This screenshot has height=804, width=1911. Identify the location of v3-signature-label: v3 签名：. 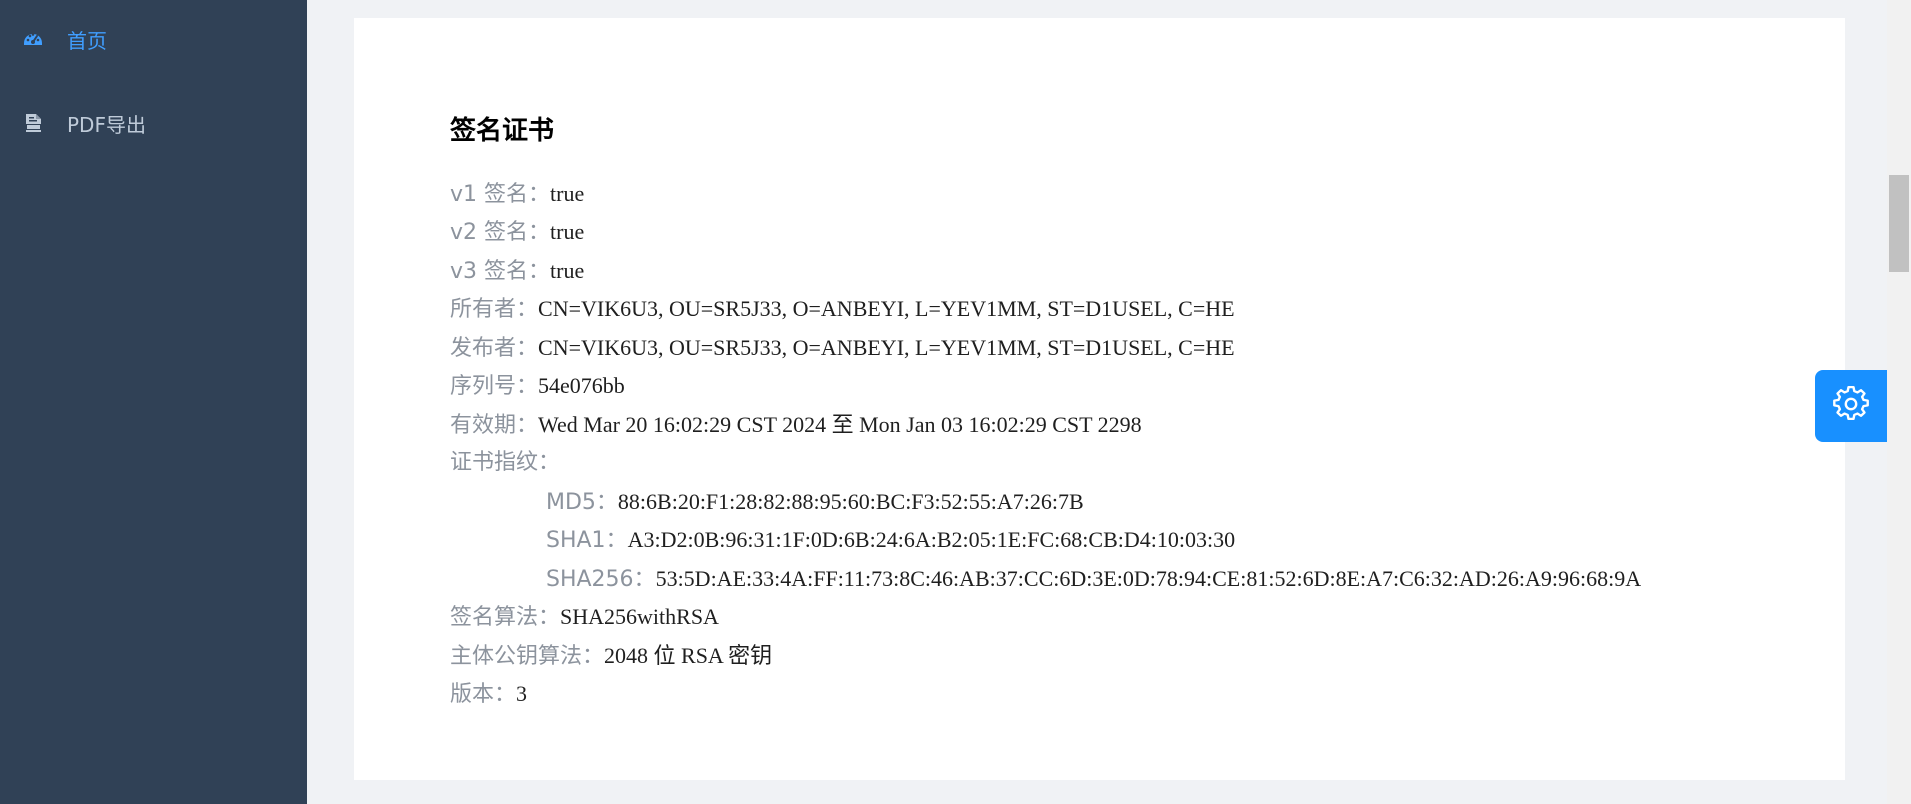
(500, 271).